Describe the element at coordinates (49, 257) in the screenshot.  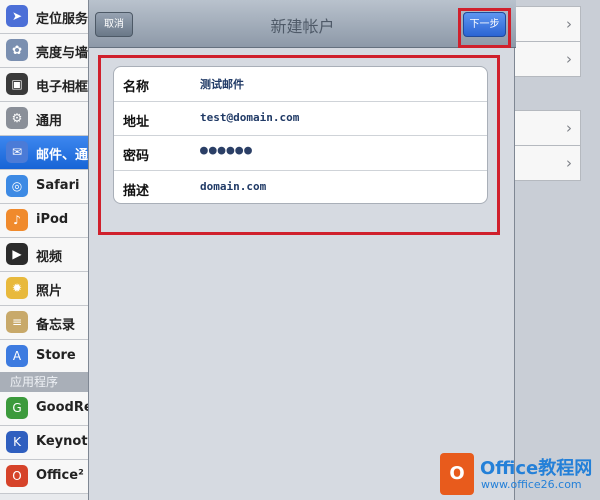
I see `sidebar-item-label: 视频` at that location.